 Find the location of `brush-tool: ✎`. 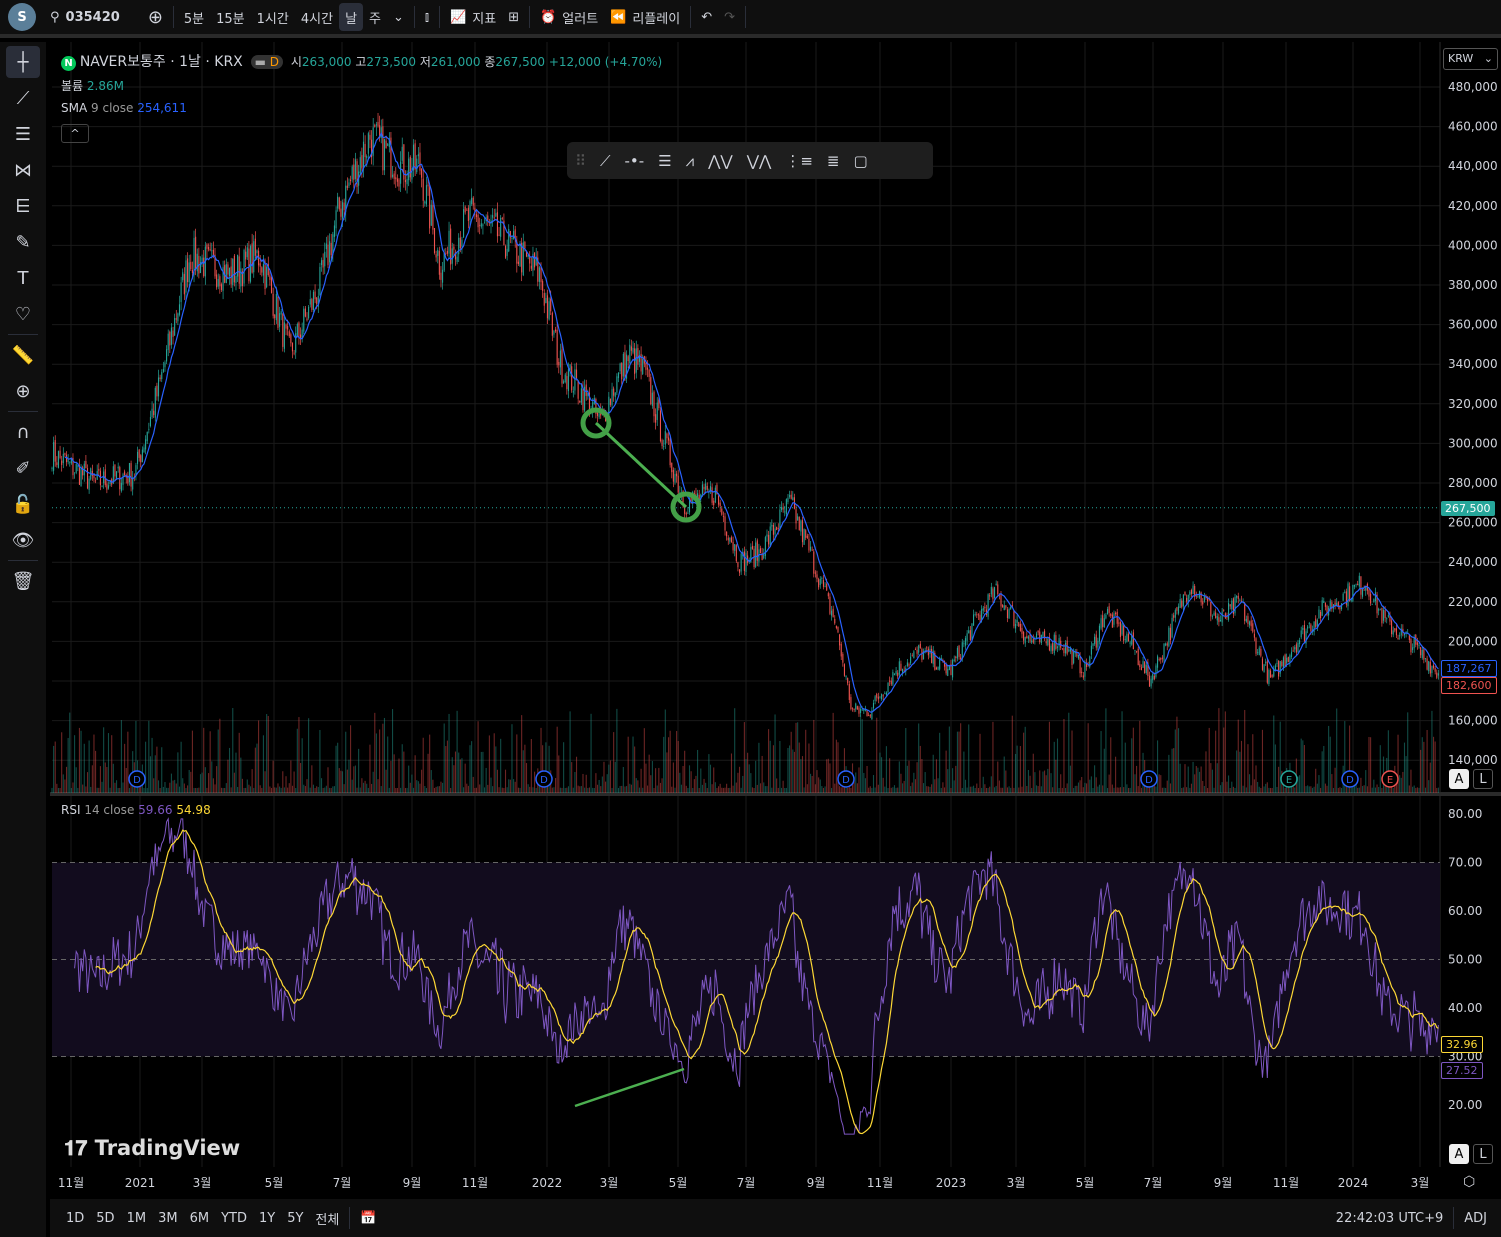

brush-tool: ✎ is located at coordinates (23, 242).